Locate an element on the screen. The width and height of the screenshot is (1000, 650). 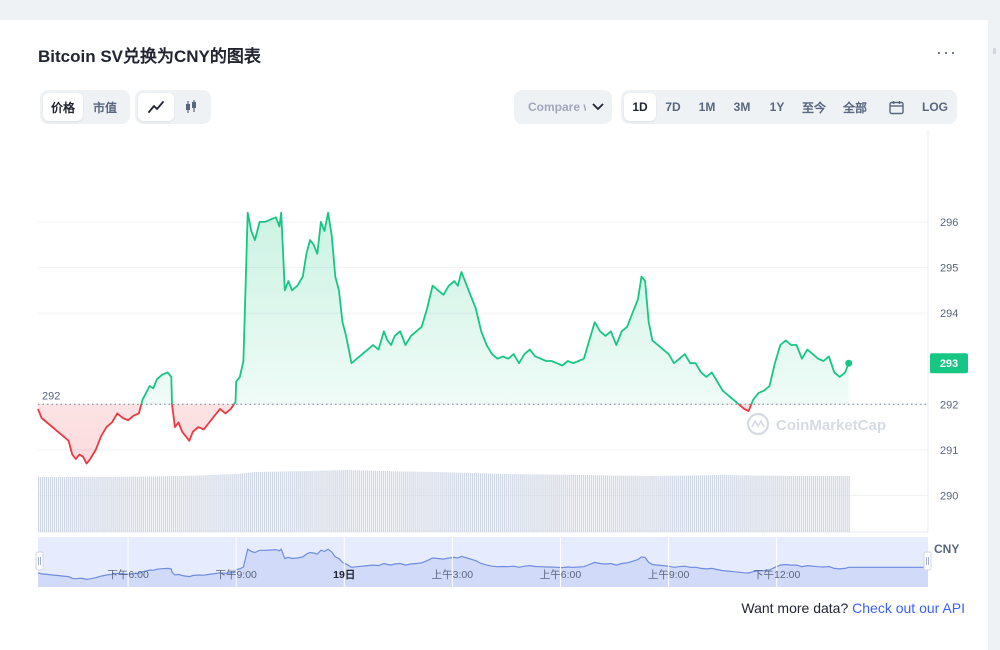
range-all: 全部 is located at coordinates (855, 107).